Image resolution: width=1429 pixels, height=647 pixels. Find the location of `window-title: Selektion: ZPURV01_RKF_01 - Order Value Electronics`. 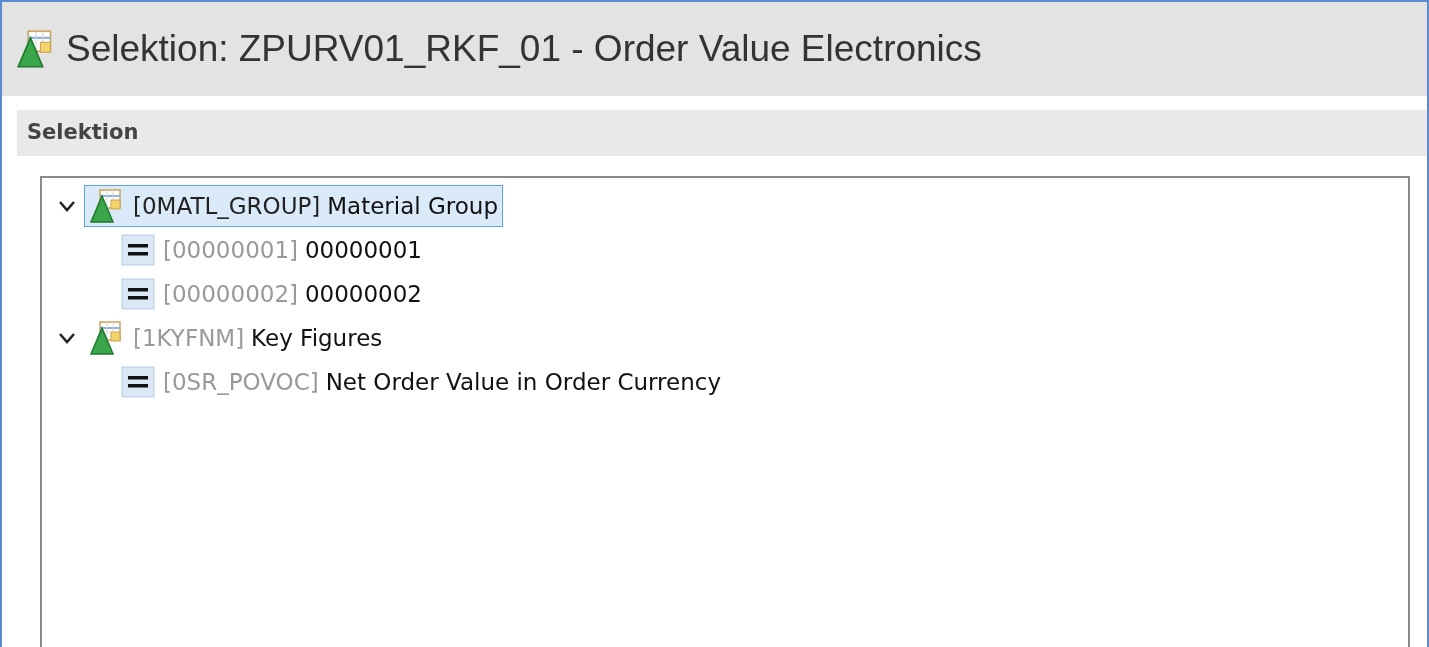

window-title: Selektion: ZPURV01_RKF_01 - Order Value Electronics is located at coordinates (524, 49).